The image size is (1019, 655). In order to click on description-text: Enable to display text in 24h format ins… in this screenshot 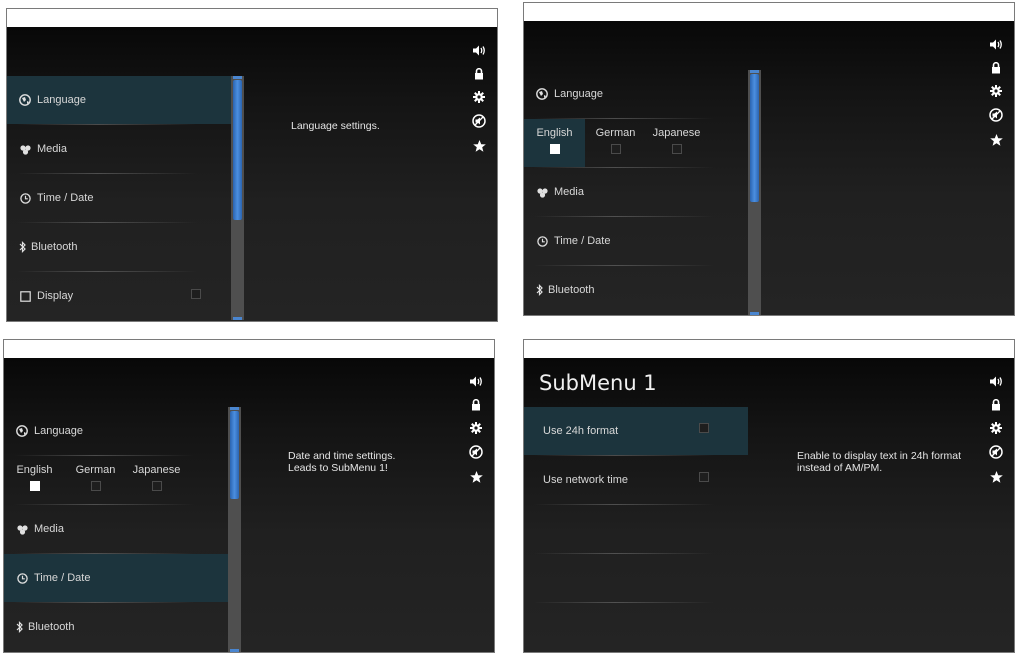, I will do `click(879, 462)`.